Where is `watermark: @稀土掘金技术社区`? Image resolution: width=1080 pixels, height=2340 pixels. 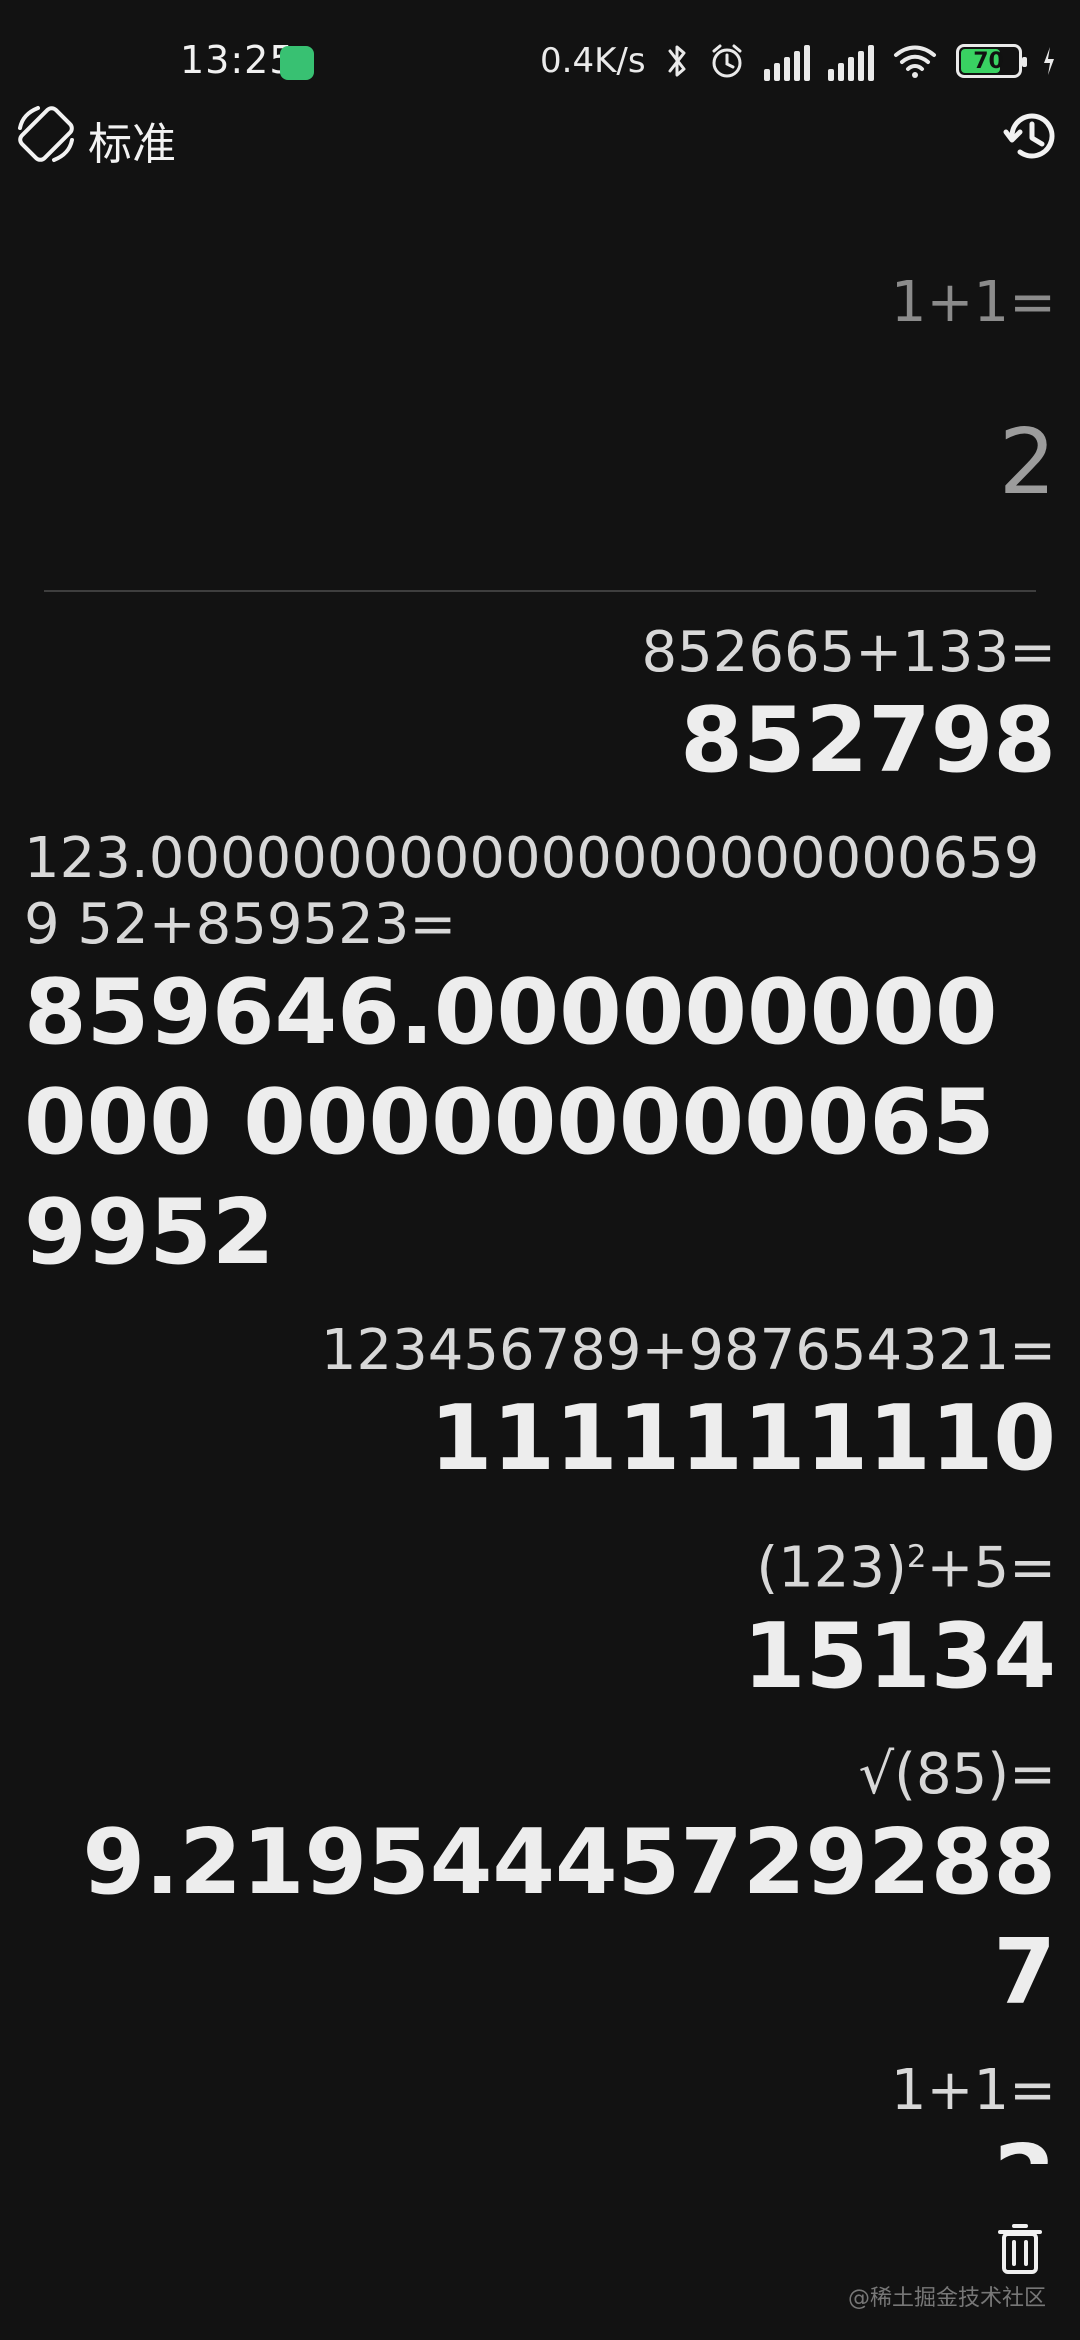 watermark: @稀土掘金技术社区 is located at coordinates (946, 2298).